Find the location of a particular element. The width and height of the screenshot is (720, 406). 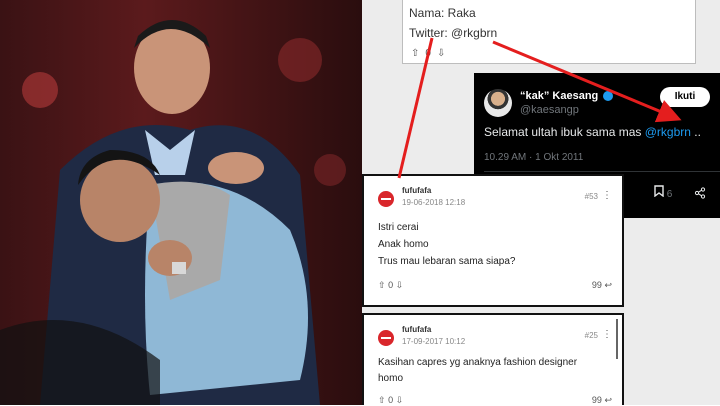

annotation-line is located at coordinates (415, 108).